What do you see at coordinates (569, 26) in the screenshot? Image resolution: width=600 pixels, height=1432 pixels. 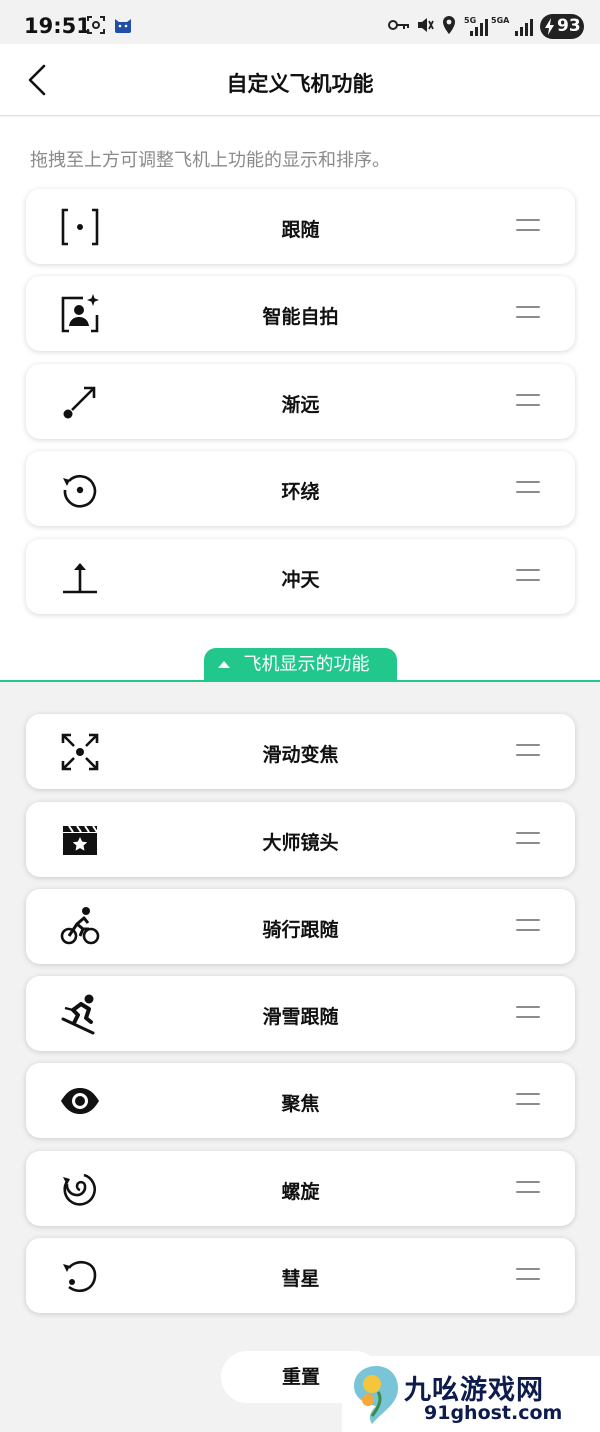 I see `battery-level: 93` at bounding box center [569, 26].